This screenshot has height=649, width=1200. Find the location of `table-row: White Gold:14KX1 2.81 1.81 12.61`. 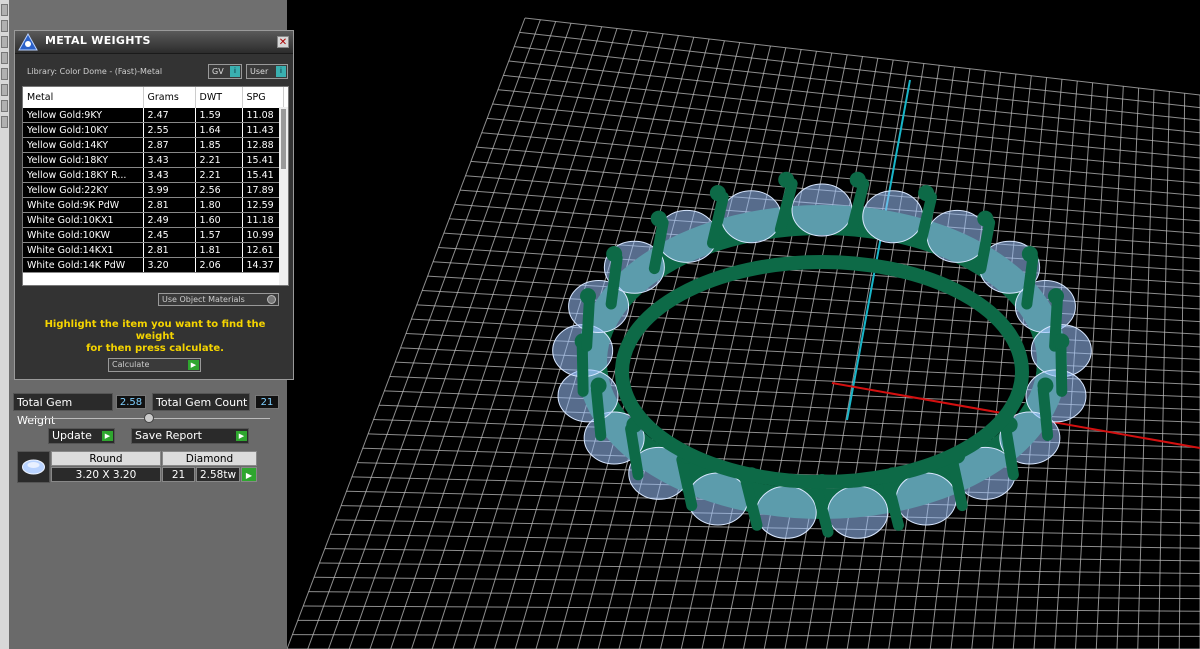

table-row: White Gold:14KX1 2.81 1.81 12.61 is located at coordinates (153, 250).